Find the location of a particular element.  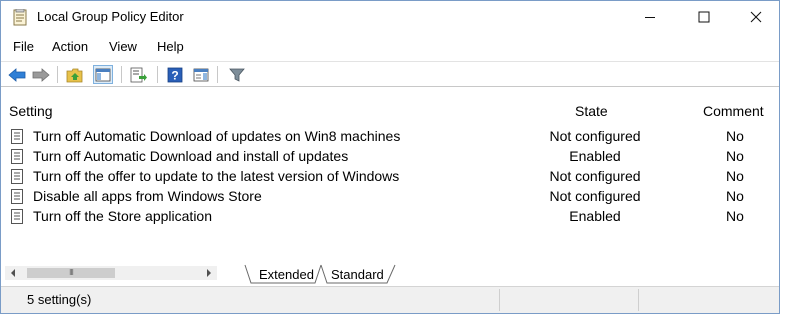

close-icon is located at coordinates (756, 17).